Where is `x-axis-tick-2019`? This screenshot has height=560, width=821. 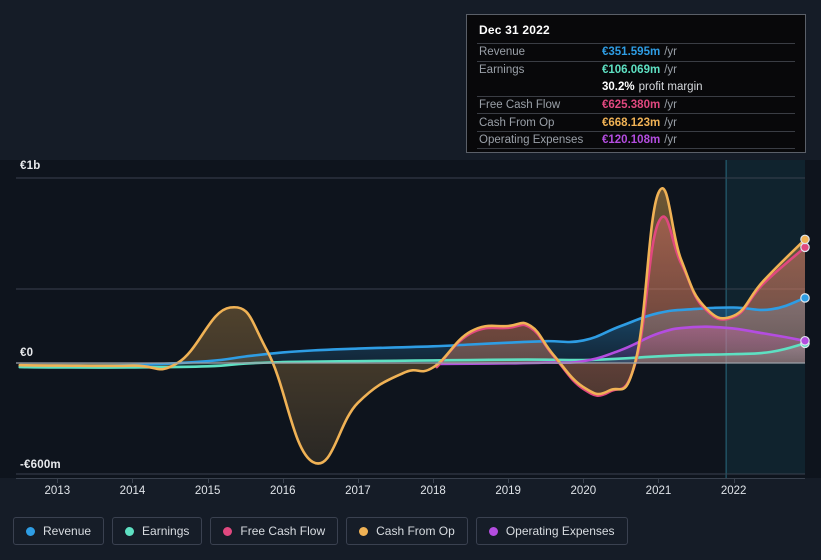
x-axis-tick-2019 is located at coordinates (509, 480).